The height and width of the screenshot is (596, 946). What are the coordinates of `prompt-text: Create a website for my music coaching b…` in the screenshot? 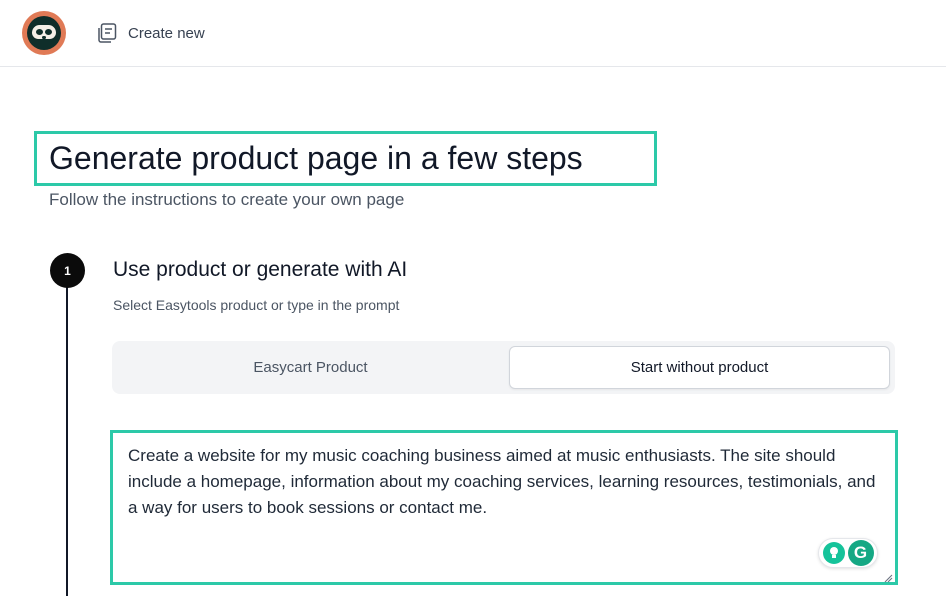 It's located at (508, 482).